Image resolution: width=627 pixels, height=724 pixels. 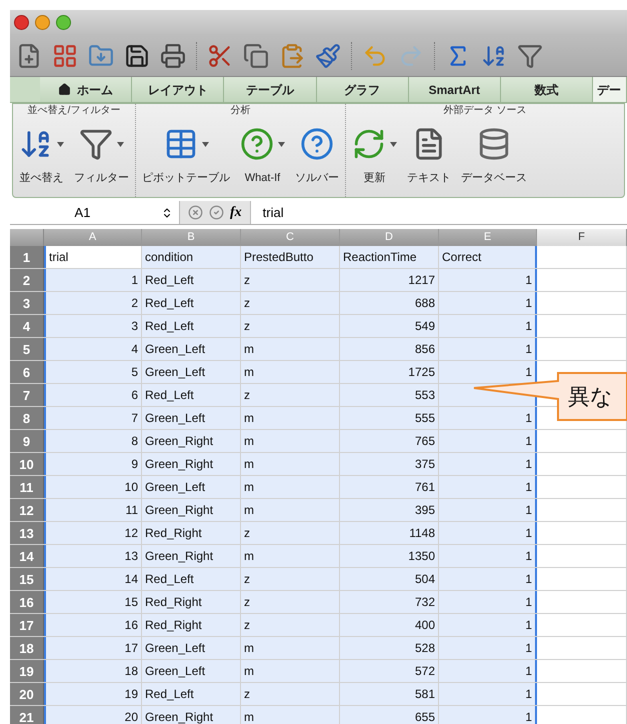 I want to click on table-cell: 549, so click(x=389, y=326).